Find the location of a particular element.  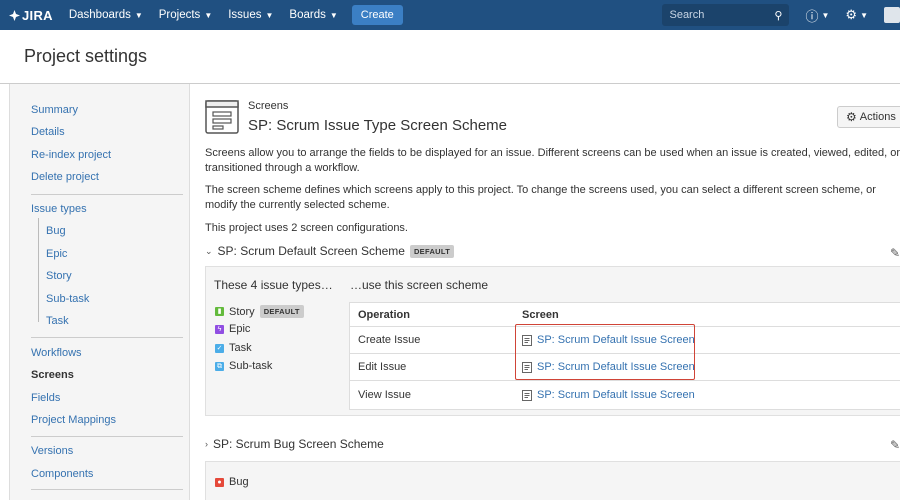

story-icon: ▮ is located at coordinates (219, 311).